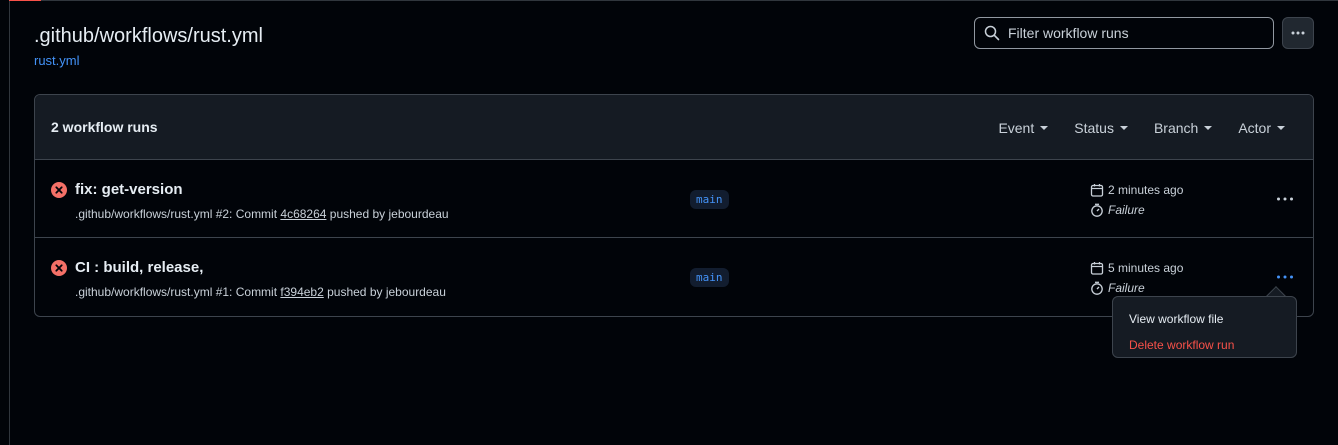 The width and height of the screenshot is (1338, 445). Describe the element at coordinates (57, 60) in the screenshot. I see `workflow-file-link: rust.yml` at that location.